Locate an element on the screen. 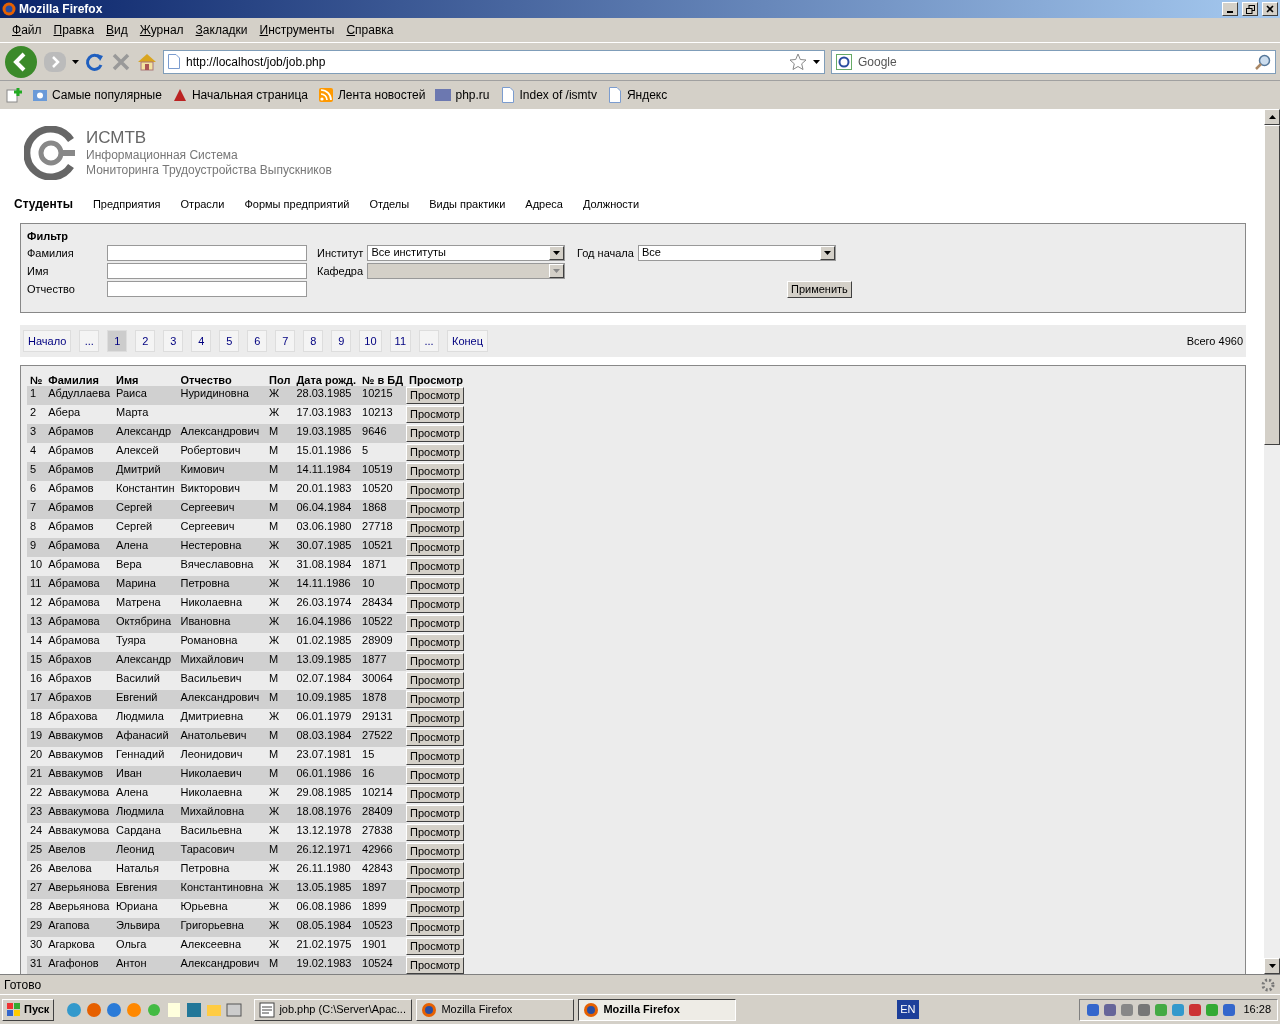  scroll-up-arrow-icon is located at coordinates (1272, 117).